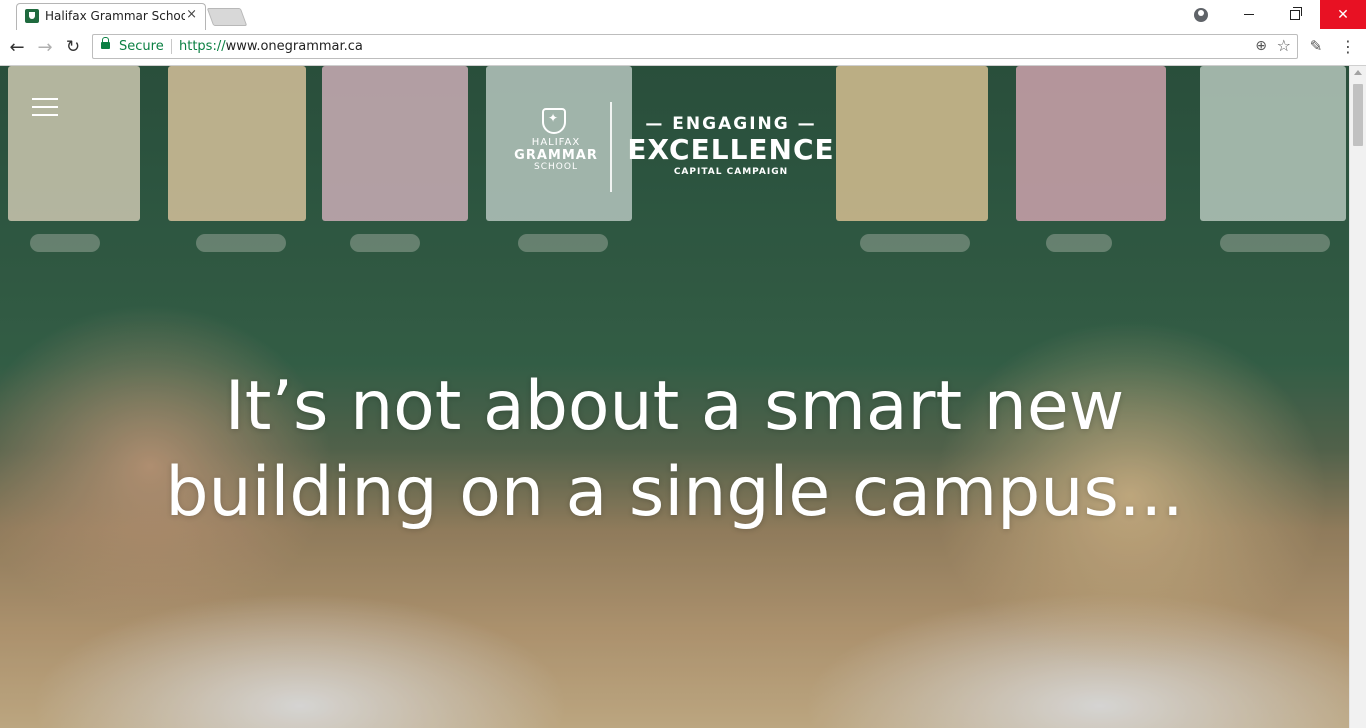 The width and height of the screenshot is (1366, 728). I want to click on forward-arrow-icon: →, so click(45, 47).